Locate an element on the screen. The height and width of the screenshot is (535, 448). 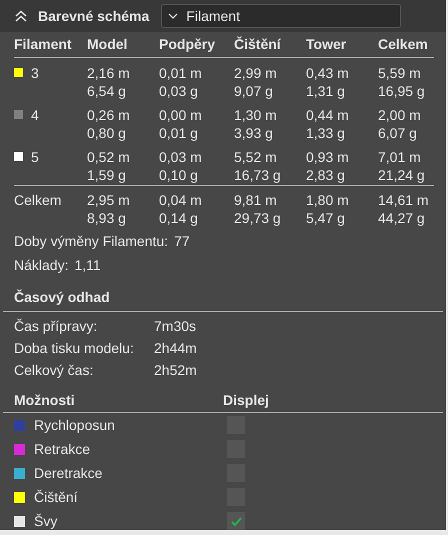
time-label: Čas přípravy: is located at coordinates (56, 325).